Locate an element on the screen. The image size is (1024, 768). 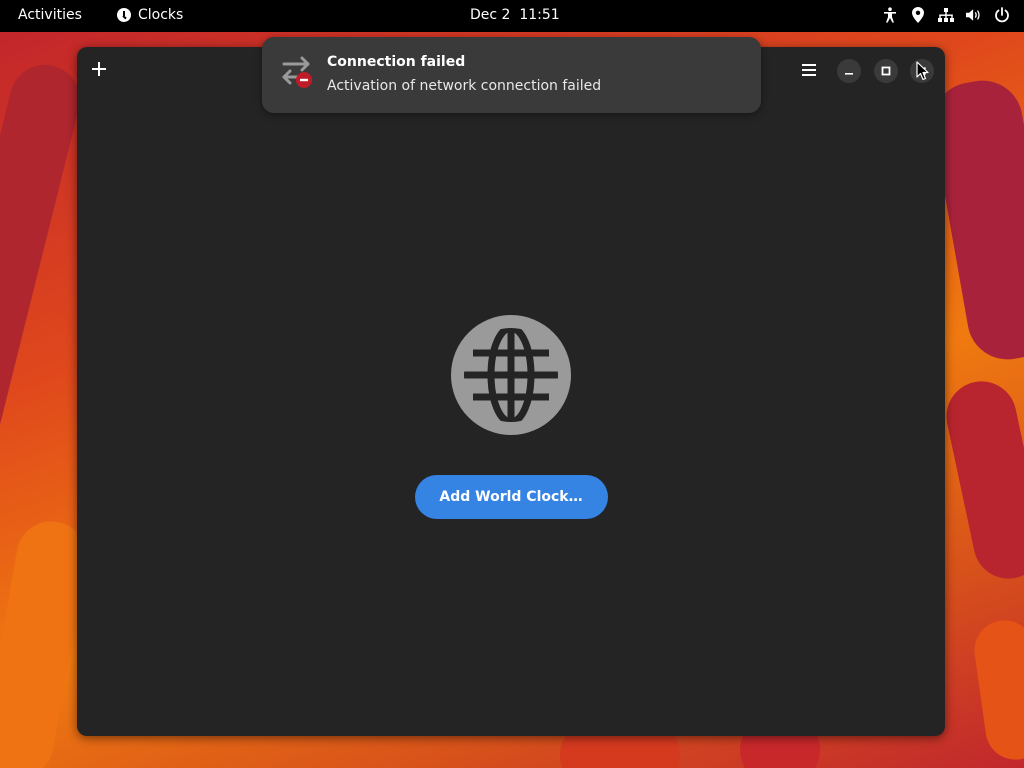
notification-title: Connection failed is located at coordinates (396, 62).